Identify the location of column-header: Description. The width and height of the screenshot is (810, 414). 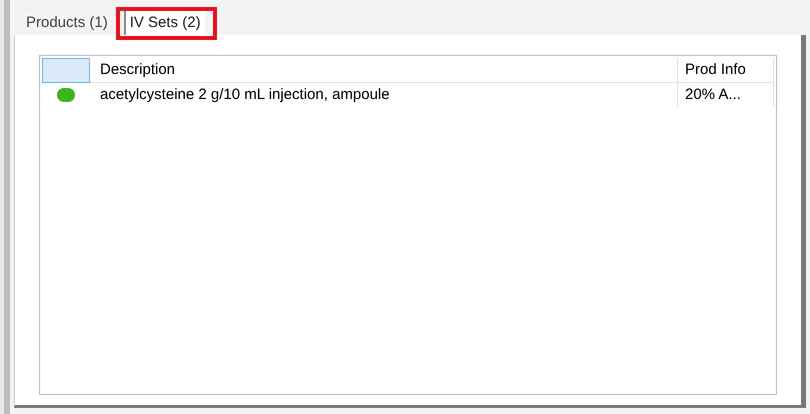
(384, 70).